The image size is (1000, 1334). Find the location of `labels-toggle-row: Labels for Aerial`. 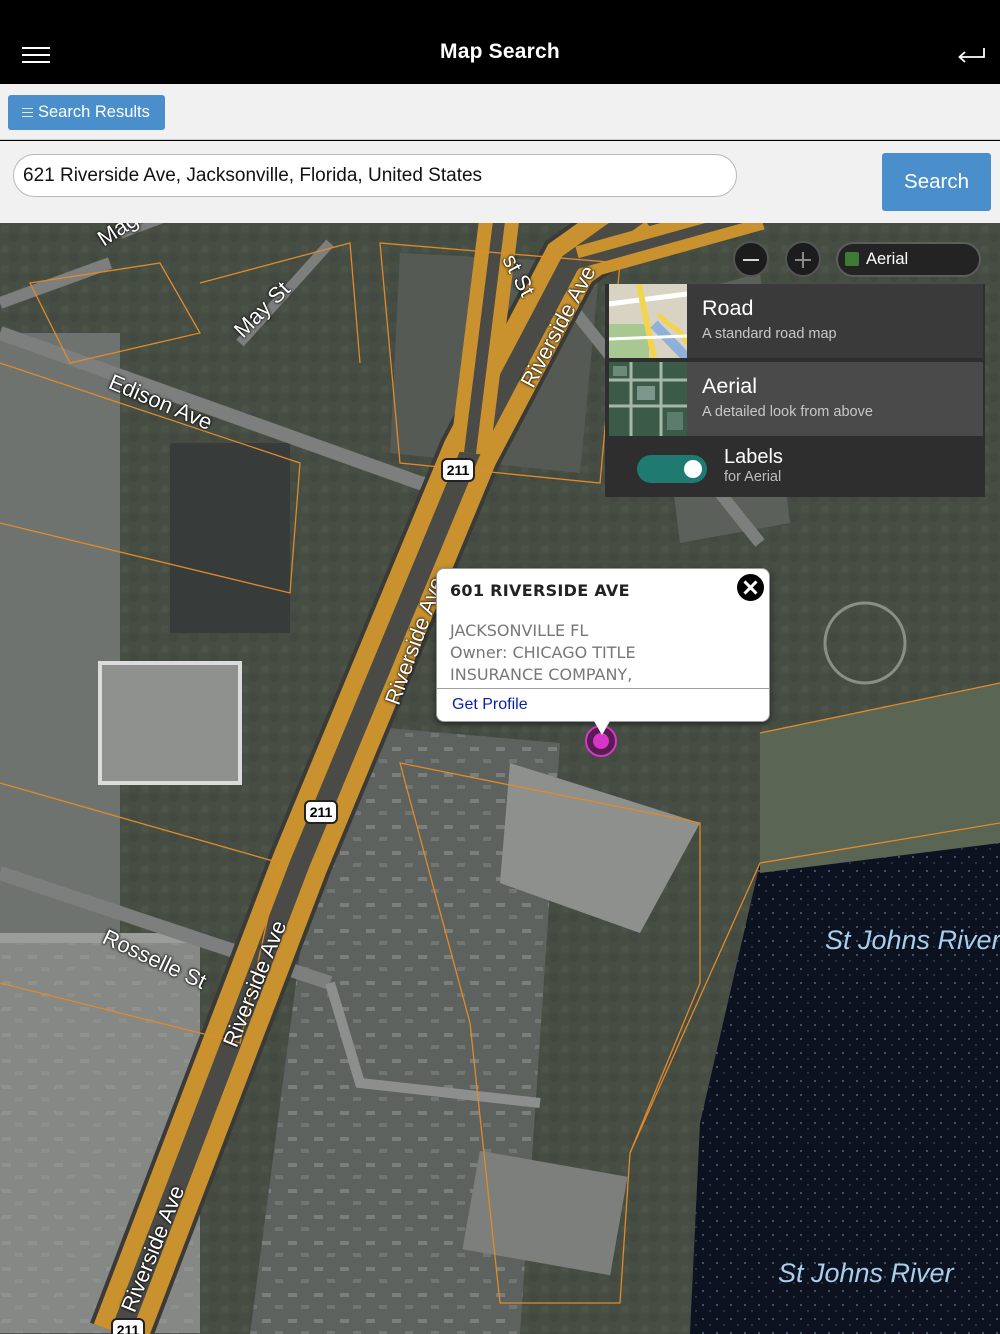

labels-toggle-row: Labels for Aerial is located at coordinates (795, 467).